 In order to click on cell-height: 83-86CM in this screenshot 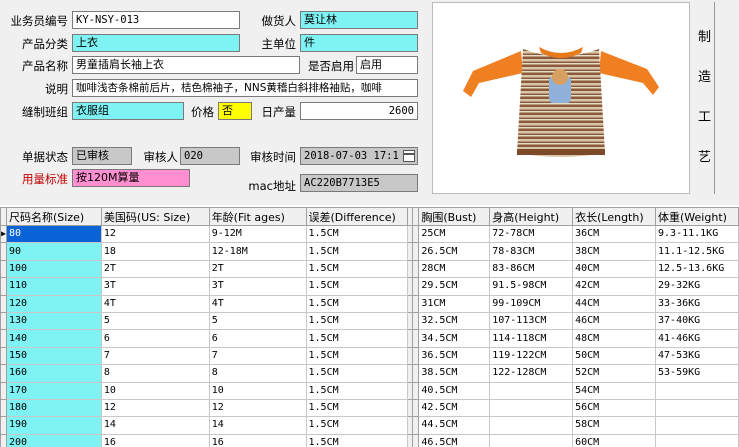, I will do `click(531, 269)`.